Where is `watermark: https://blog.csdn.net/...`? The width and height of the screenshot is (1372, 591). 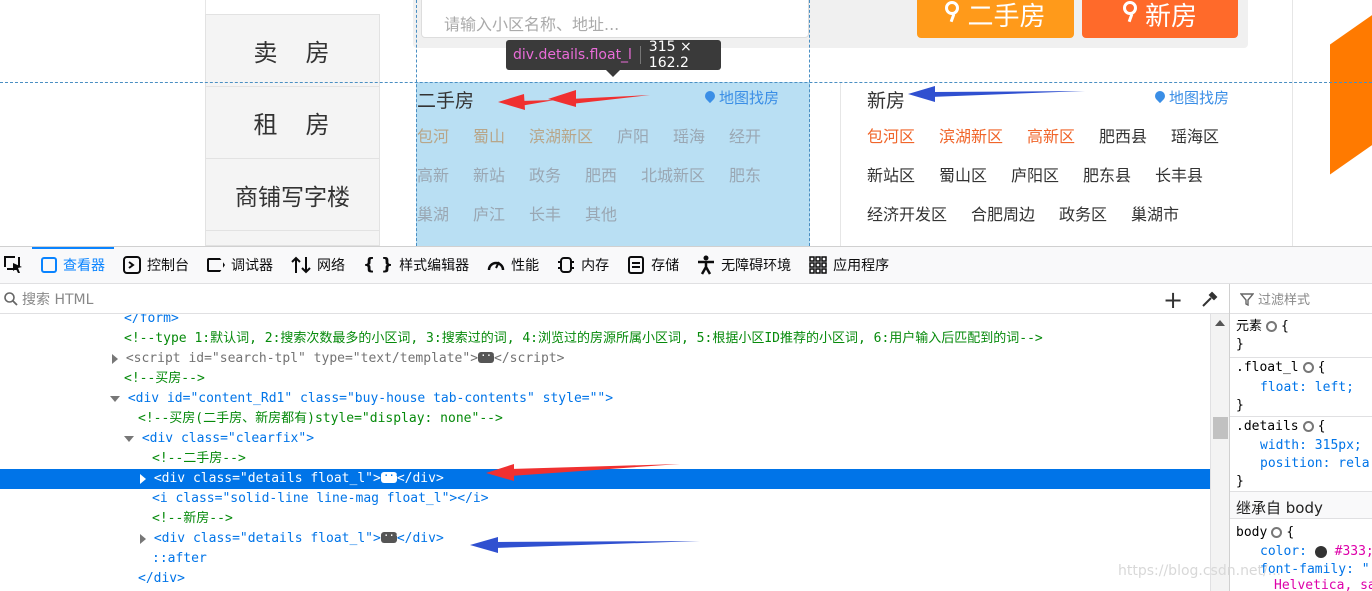 watermark: https://blog.csdn.net/... is located at coordinates (1200, 571).